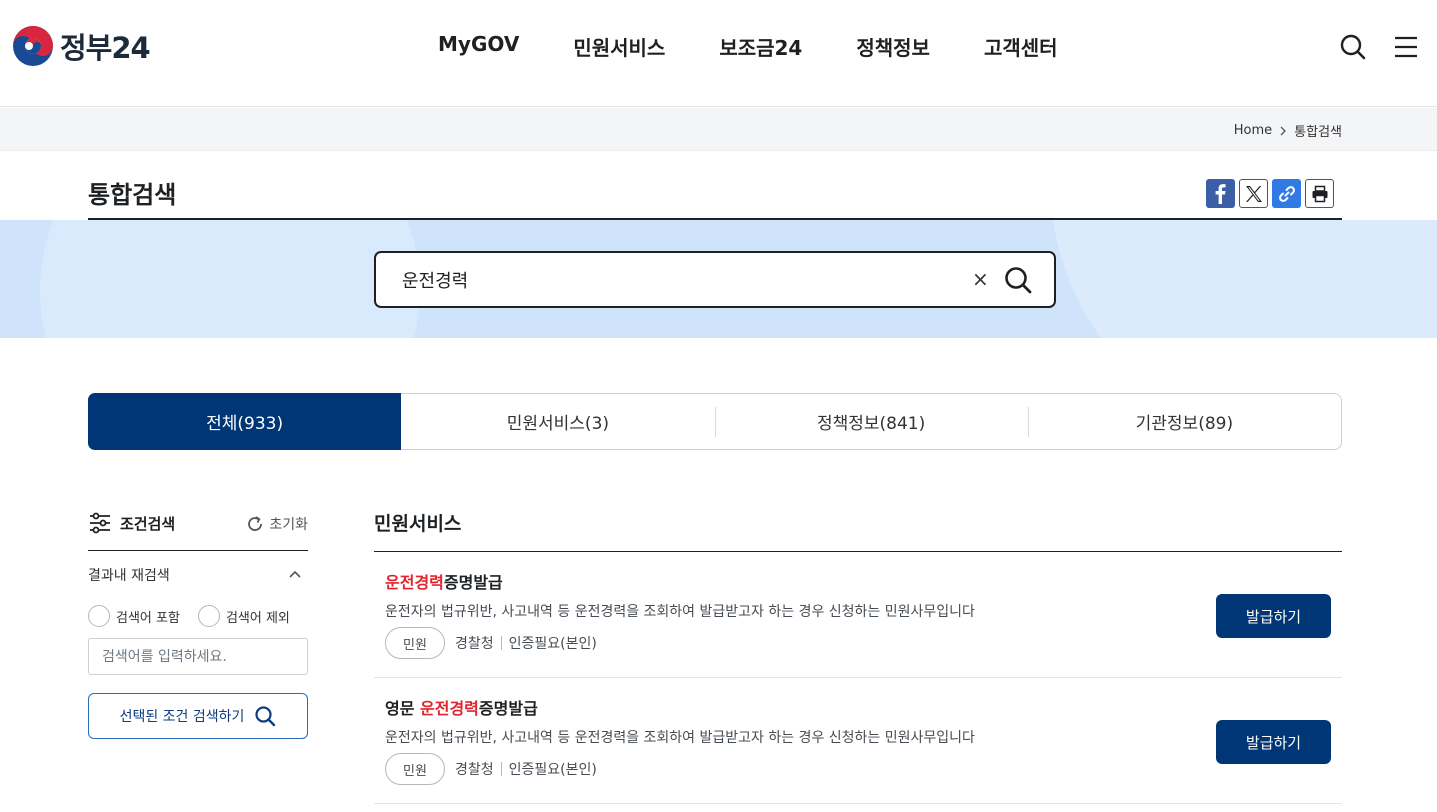 This screenshot has height=812, width=1437. What do you see at coordinates (1270, 193) in the screenshot?
I see `share-tools` at bounding box center [1270, 193].